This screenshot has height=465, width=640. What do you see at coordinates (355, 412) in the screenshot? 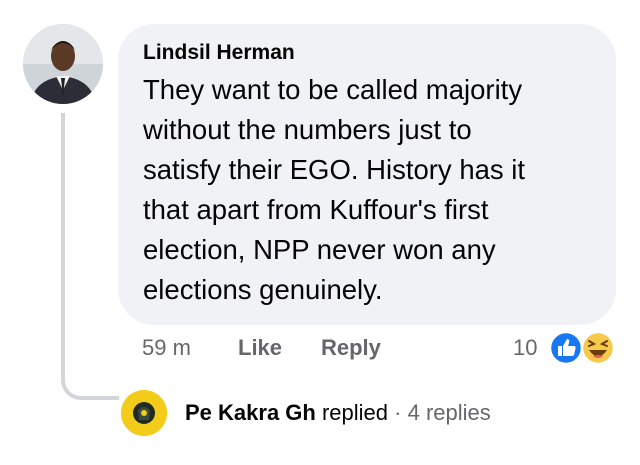
I see `replied-verb: replied` at bounding box center [355, 412].